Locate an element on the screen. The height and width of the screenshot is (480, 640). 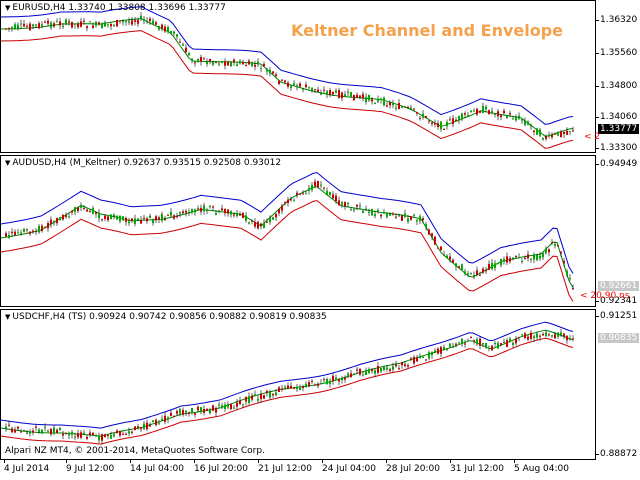
current-price-tag: 0.90835 is located at coordinates (619, 338).